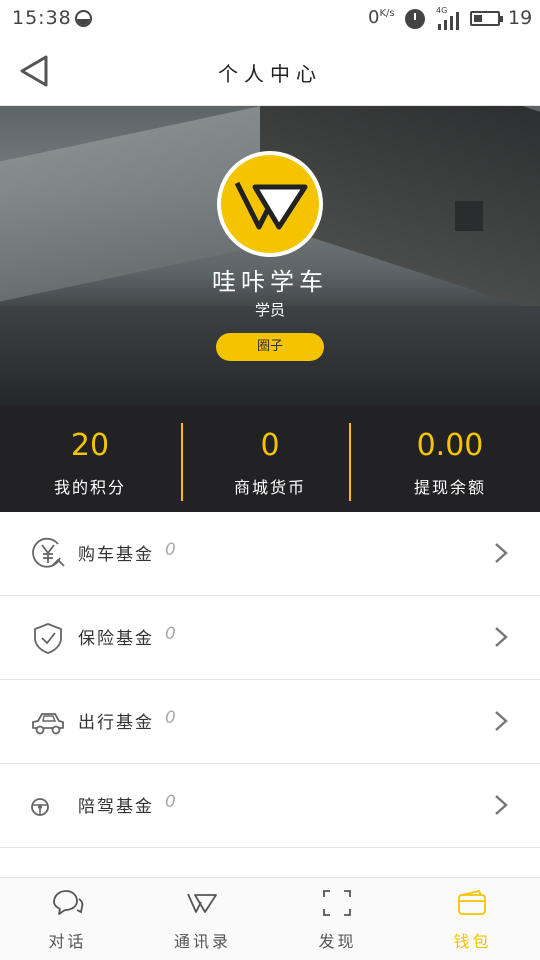 This screenshot has width=540, height=960. Describe the element at coordinates (270, 638) in the screenshot. I see `list-item-insurance-fund: 保险基金 0` at that location.